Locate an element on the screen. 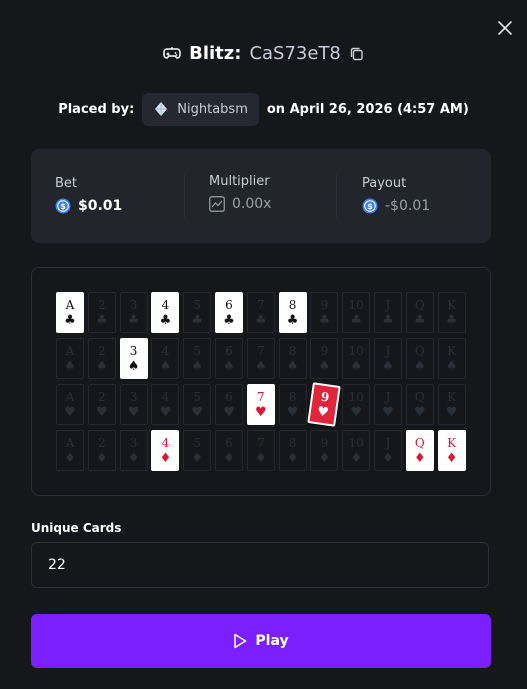 The width and height of the screenshot is (527, 689). card-8-diamonds: 8 ♦ is located at coordinates (292, 450).